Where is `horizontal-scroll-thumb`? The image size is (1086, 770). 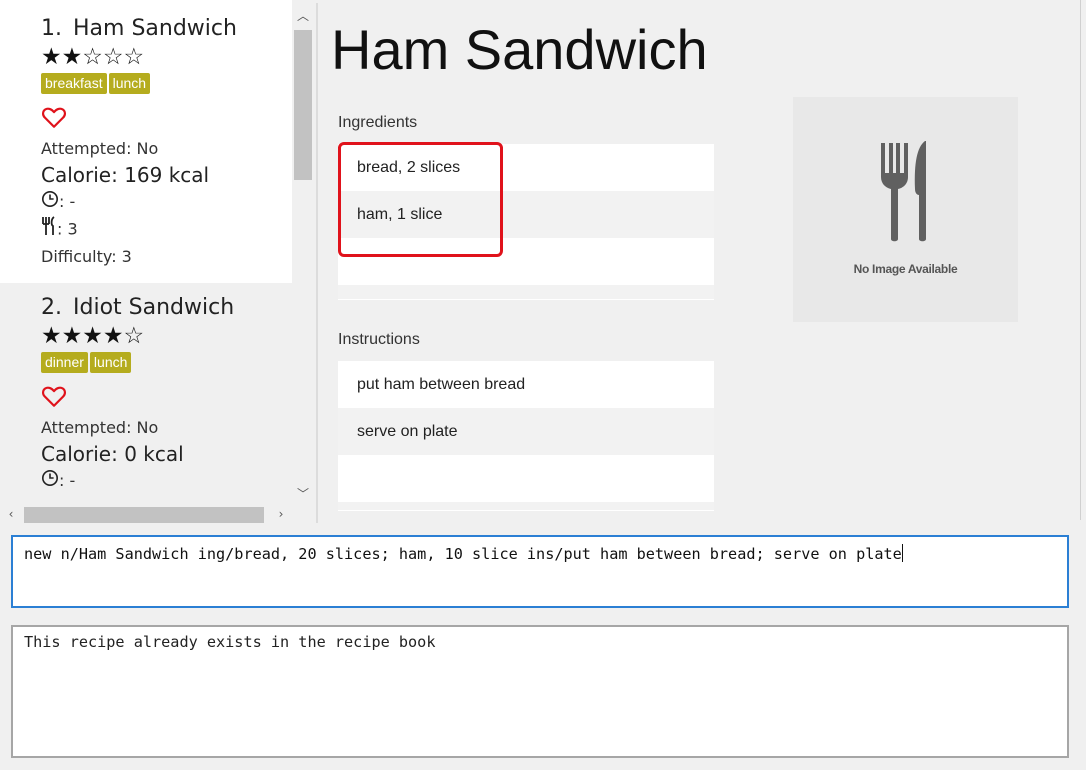 horizontal-scroll-thumb is located at coordinates (144, 515).